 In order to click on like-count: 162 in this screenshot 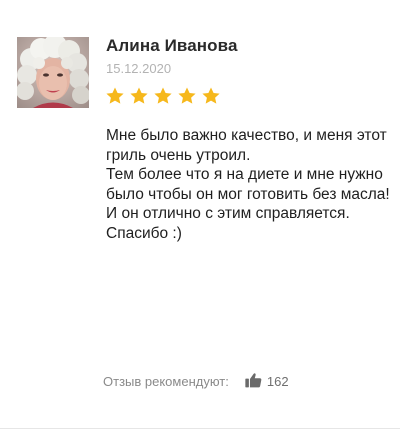, I will do `click(277, 381)`.